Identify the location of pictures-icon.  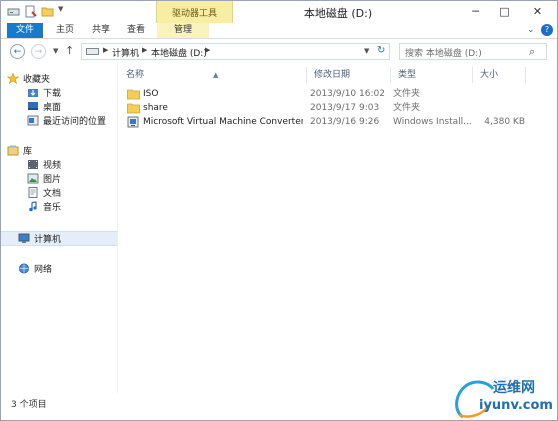
(33, 178).